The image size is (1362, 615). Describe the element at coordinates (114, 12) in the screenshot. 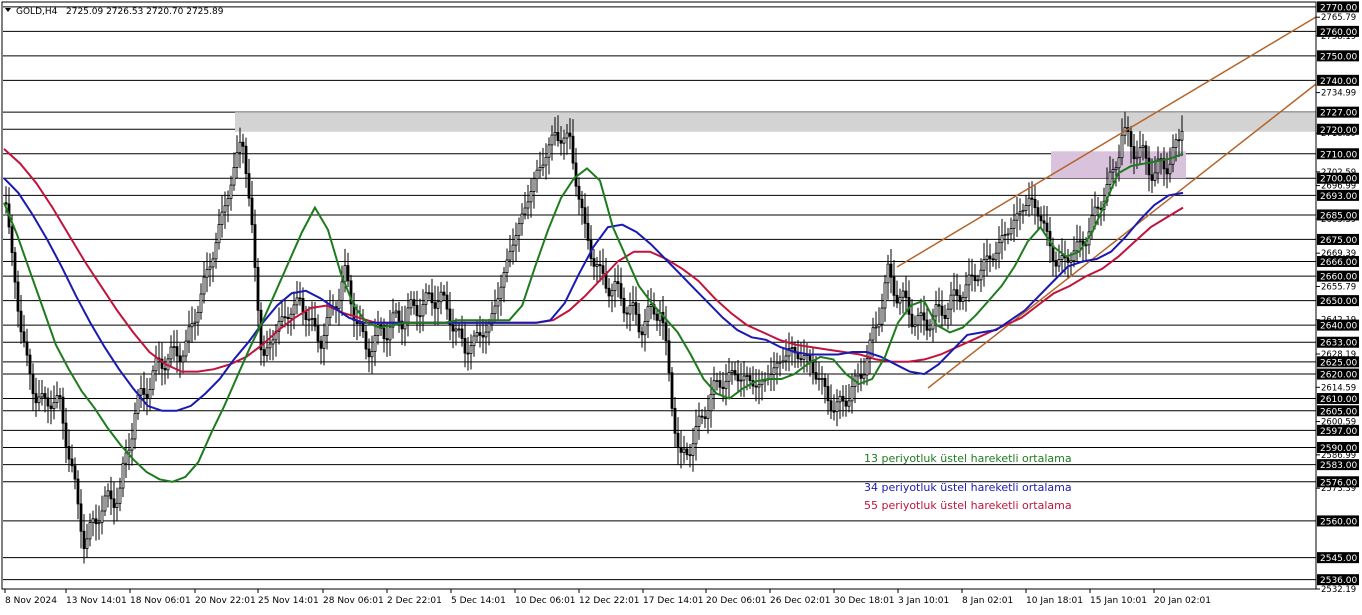

I see `chart-header: GOLD,H4 2725.09 2726.53 2720.70 2725.89` at that location.